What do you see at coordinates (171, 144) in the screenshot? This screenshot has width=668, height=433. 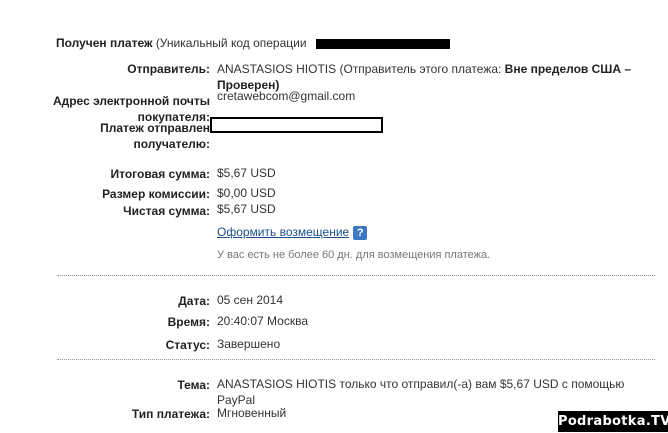 I see `sent-to-label-line2: получателю:` at bounding box center [171, 144].